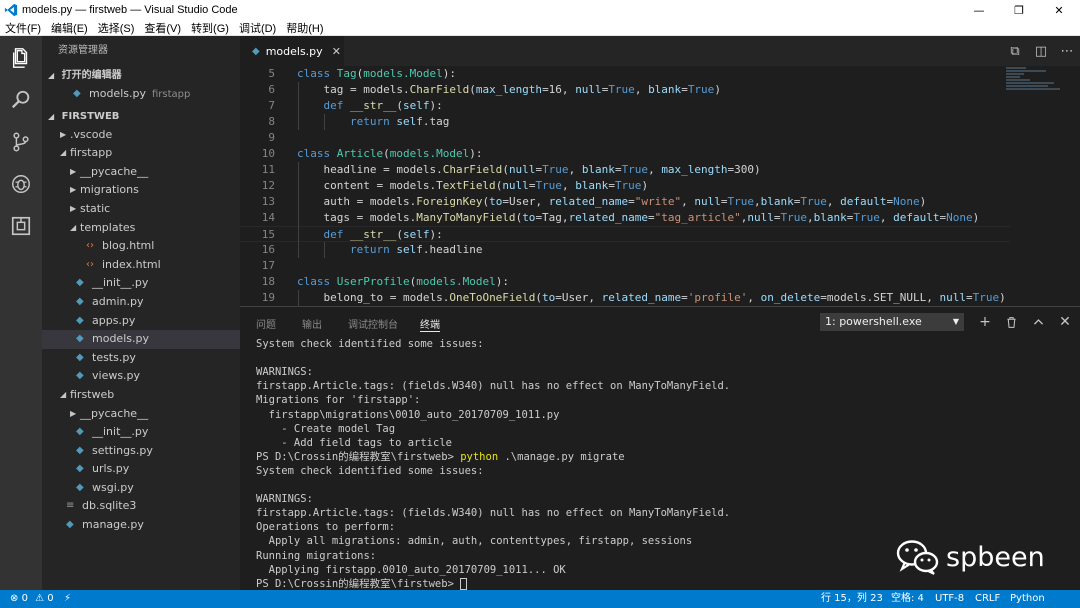 The height and width of the screenshot is (608, 1080). Describe the element at coordinates (892, 322) in the screenshot. I see `terminal-select: 1: powershell.exe ▼` at that location.